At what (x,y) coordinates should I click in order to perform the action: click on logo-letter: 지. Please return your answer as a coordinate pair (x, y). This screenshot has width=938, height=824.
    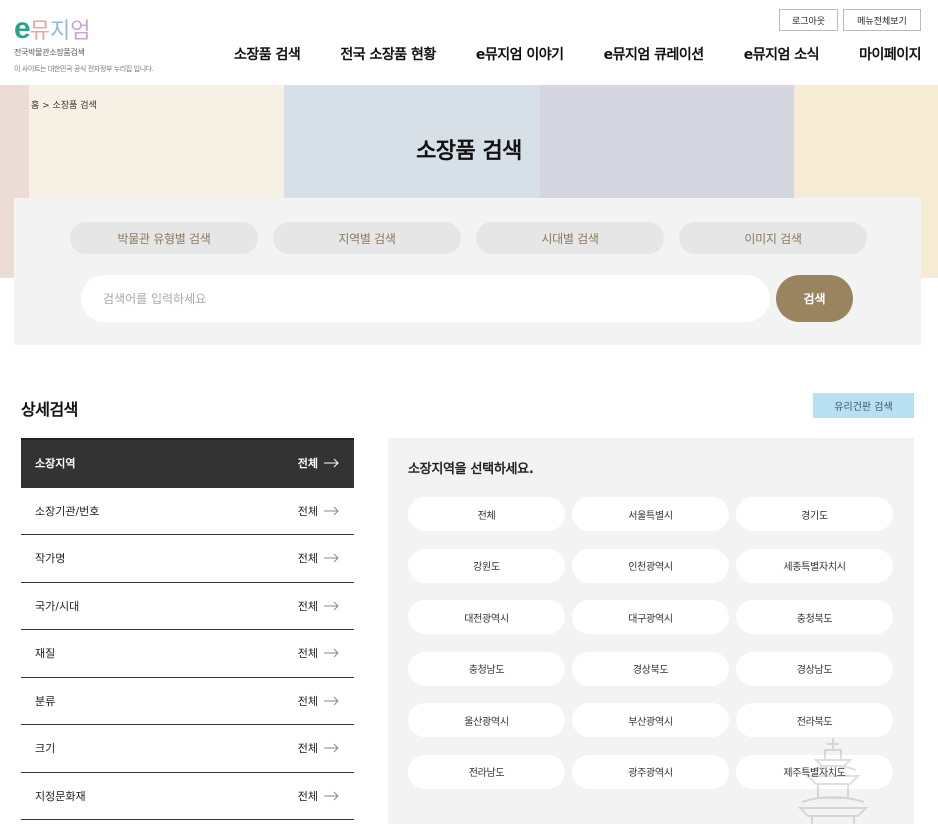
    Looking at the image, I should click on (60, 30).